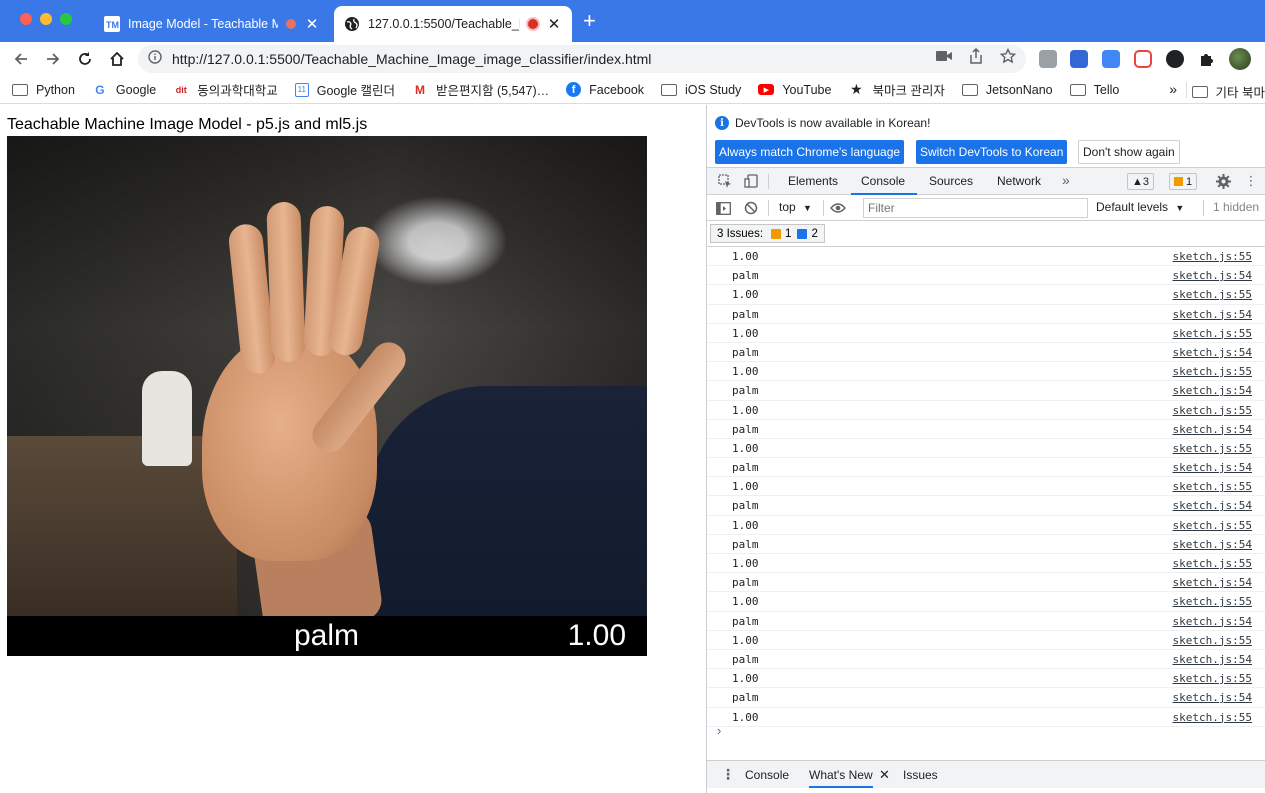 This screenshot has width=1265, height=793. Describe the element at coordinates (794, 90) in the screenshot. I see `bookmark-youtube: ▶ YouTube` at that location.